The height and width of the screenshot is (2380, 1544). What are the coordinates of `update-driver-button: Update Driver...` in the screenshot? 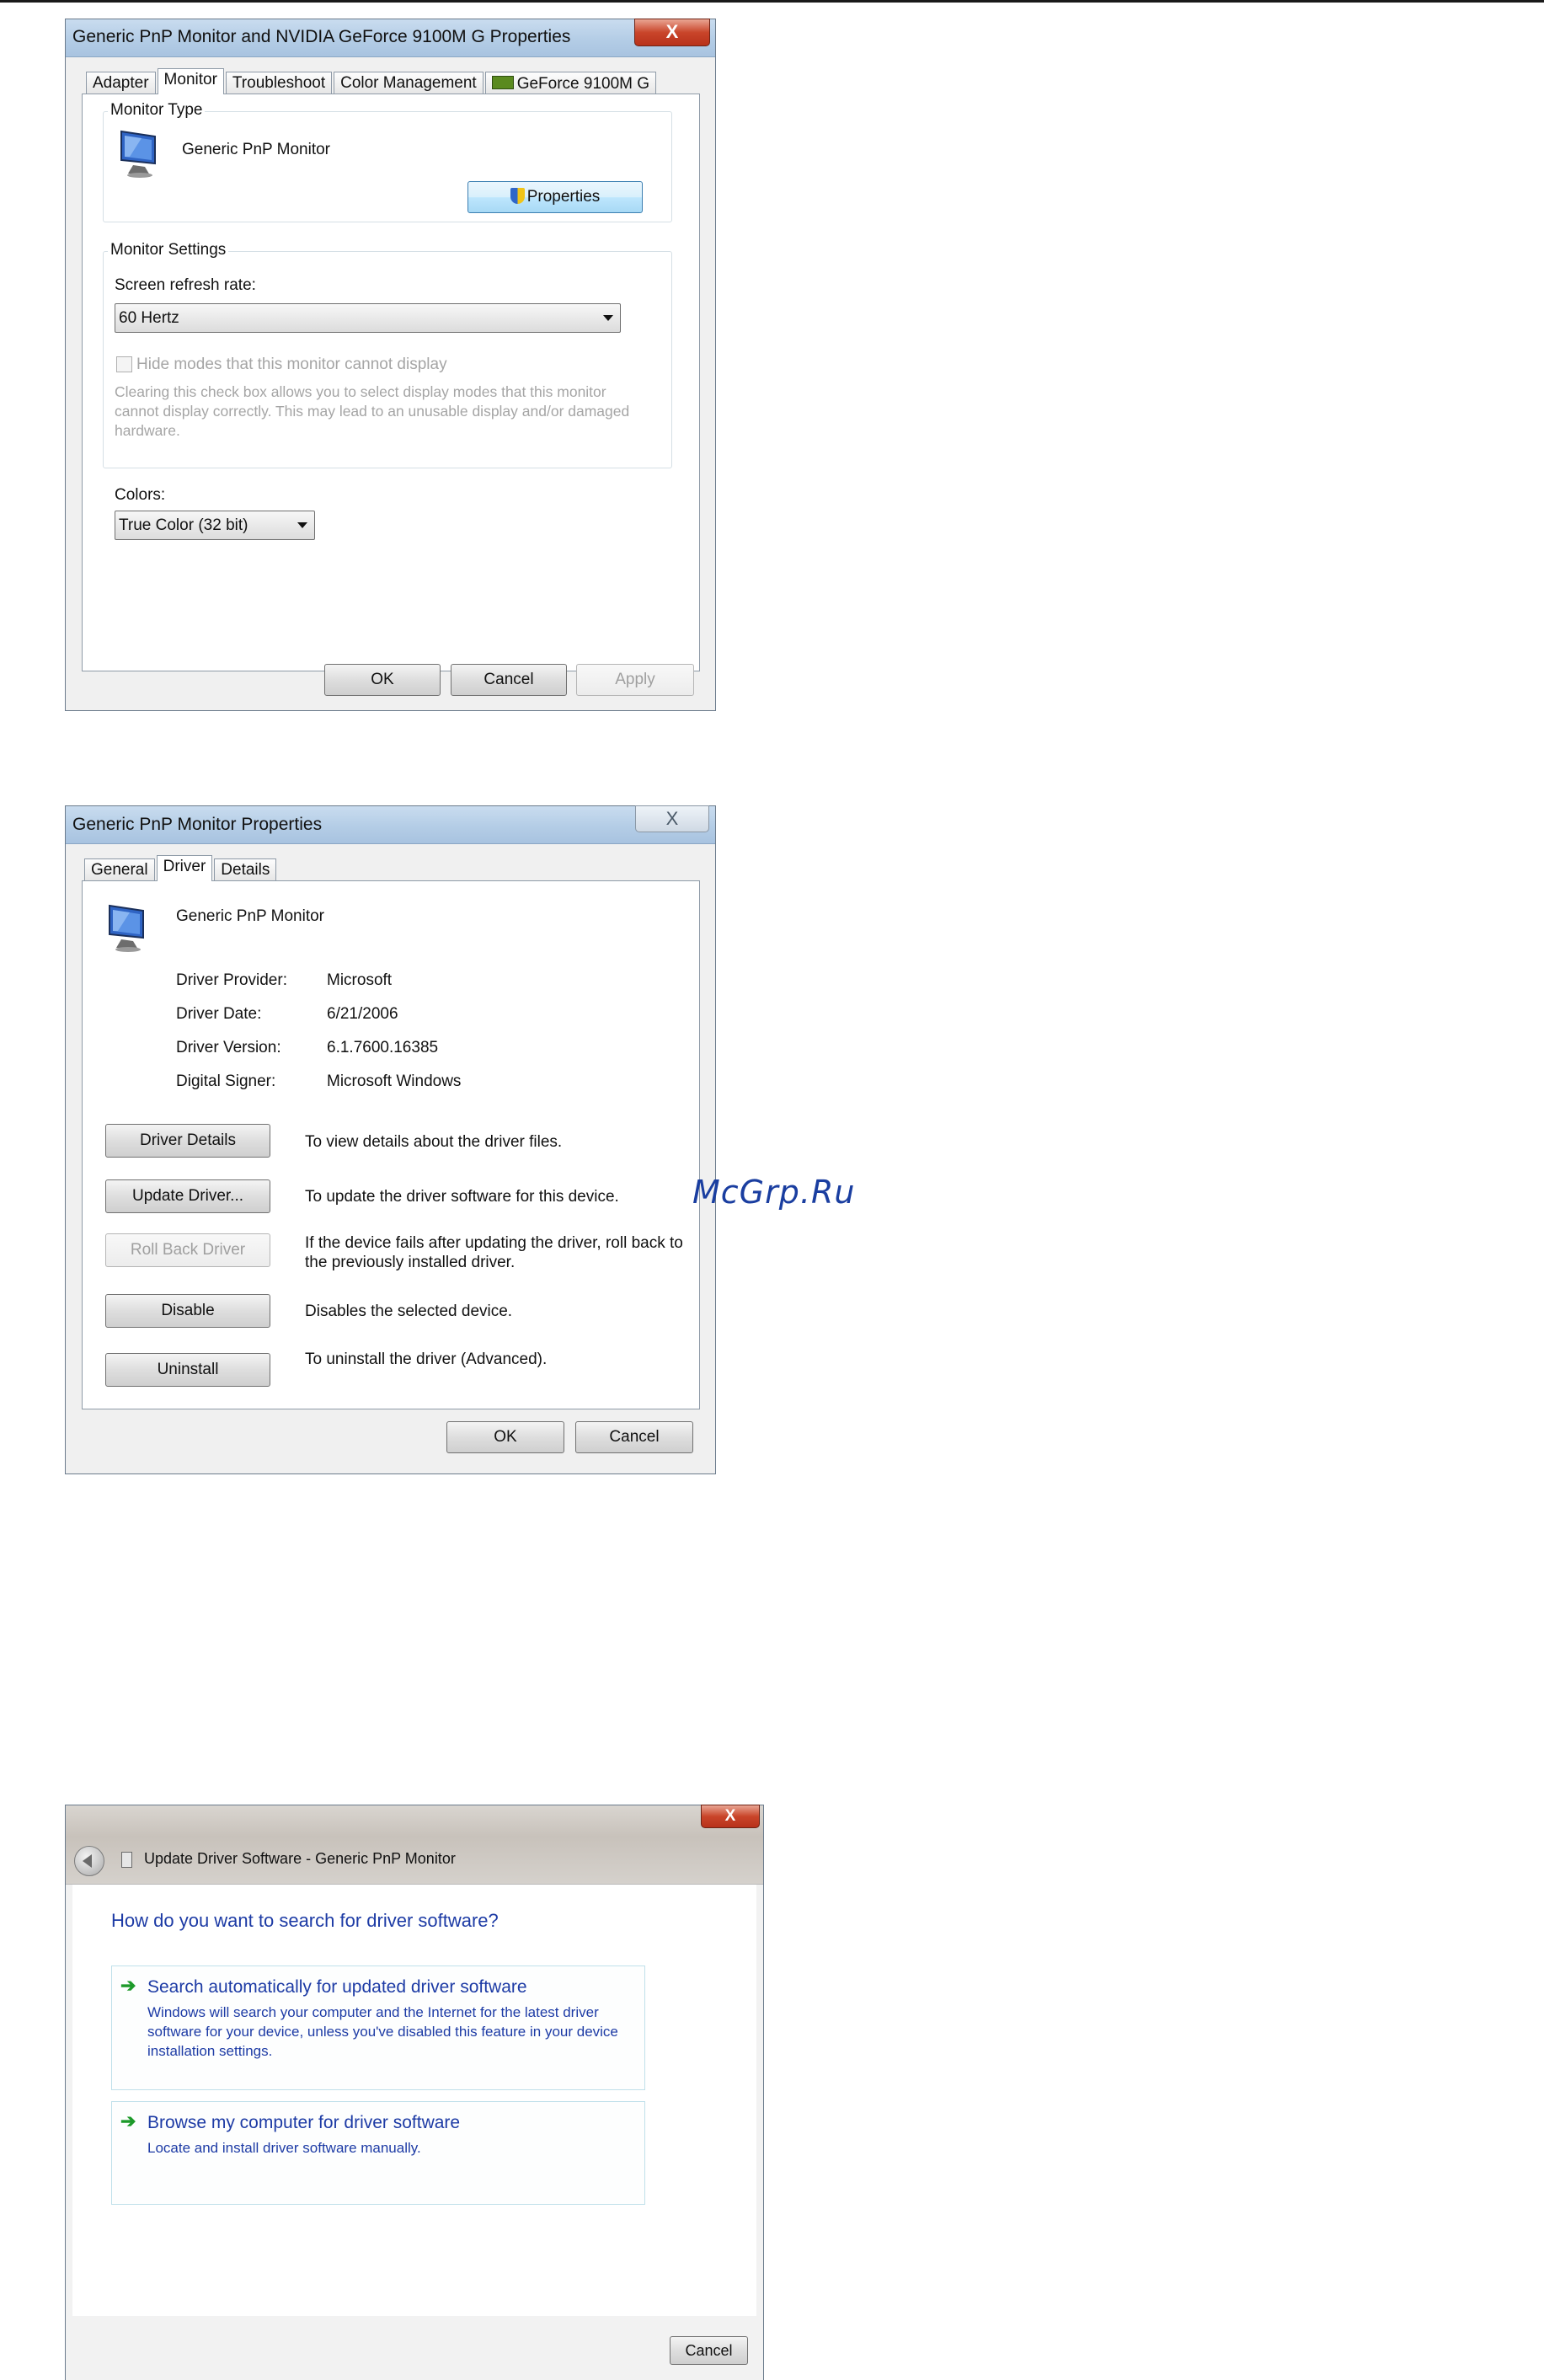 It's located at (187, 1196).